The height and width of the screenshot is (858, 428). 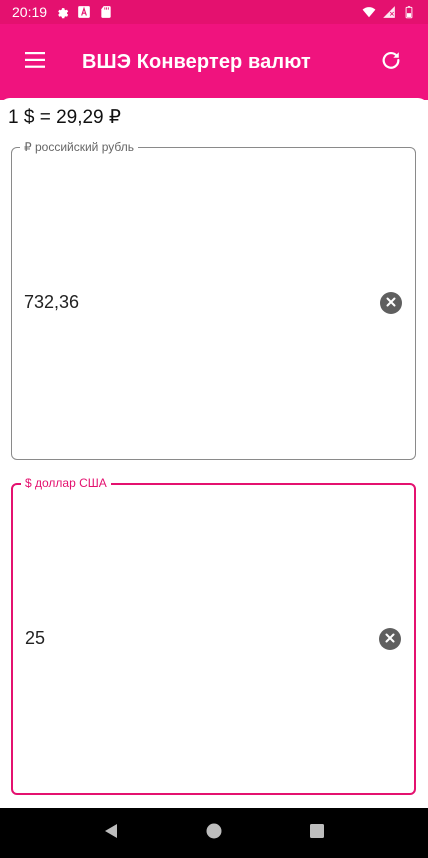 I want to click on system-nav-bar, so click(x=214, y=833).